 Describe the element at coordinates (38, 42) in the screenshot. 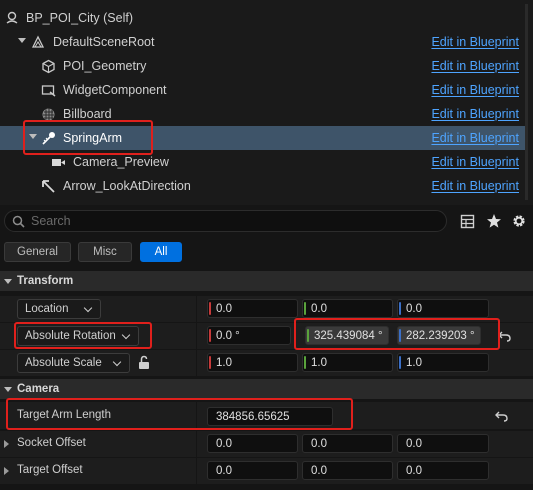

I see `scene-root-icon` at that location.